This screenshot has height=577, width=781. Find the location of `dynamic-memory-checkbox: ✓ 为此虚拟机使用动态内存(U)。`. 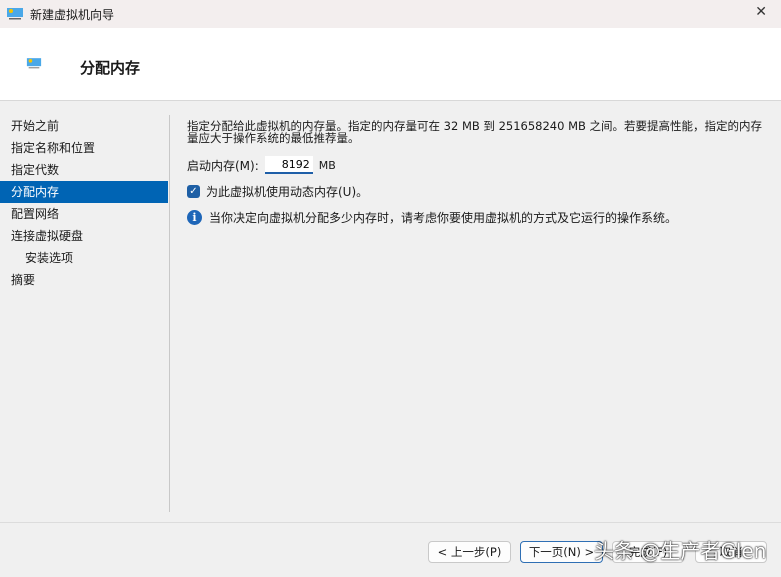

dynamic-memory-checkbox: ✓ 为此虚拟机使用动态内存(U)。 is located at coordinates (277, 191).